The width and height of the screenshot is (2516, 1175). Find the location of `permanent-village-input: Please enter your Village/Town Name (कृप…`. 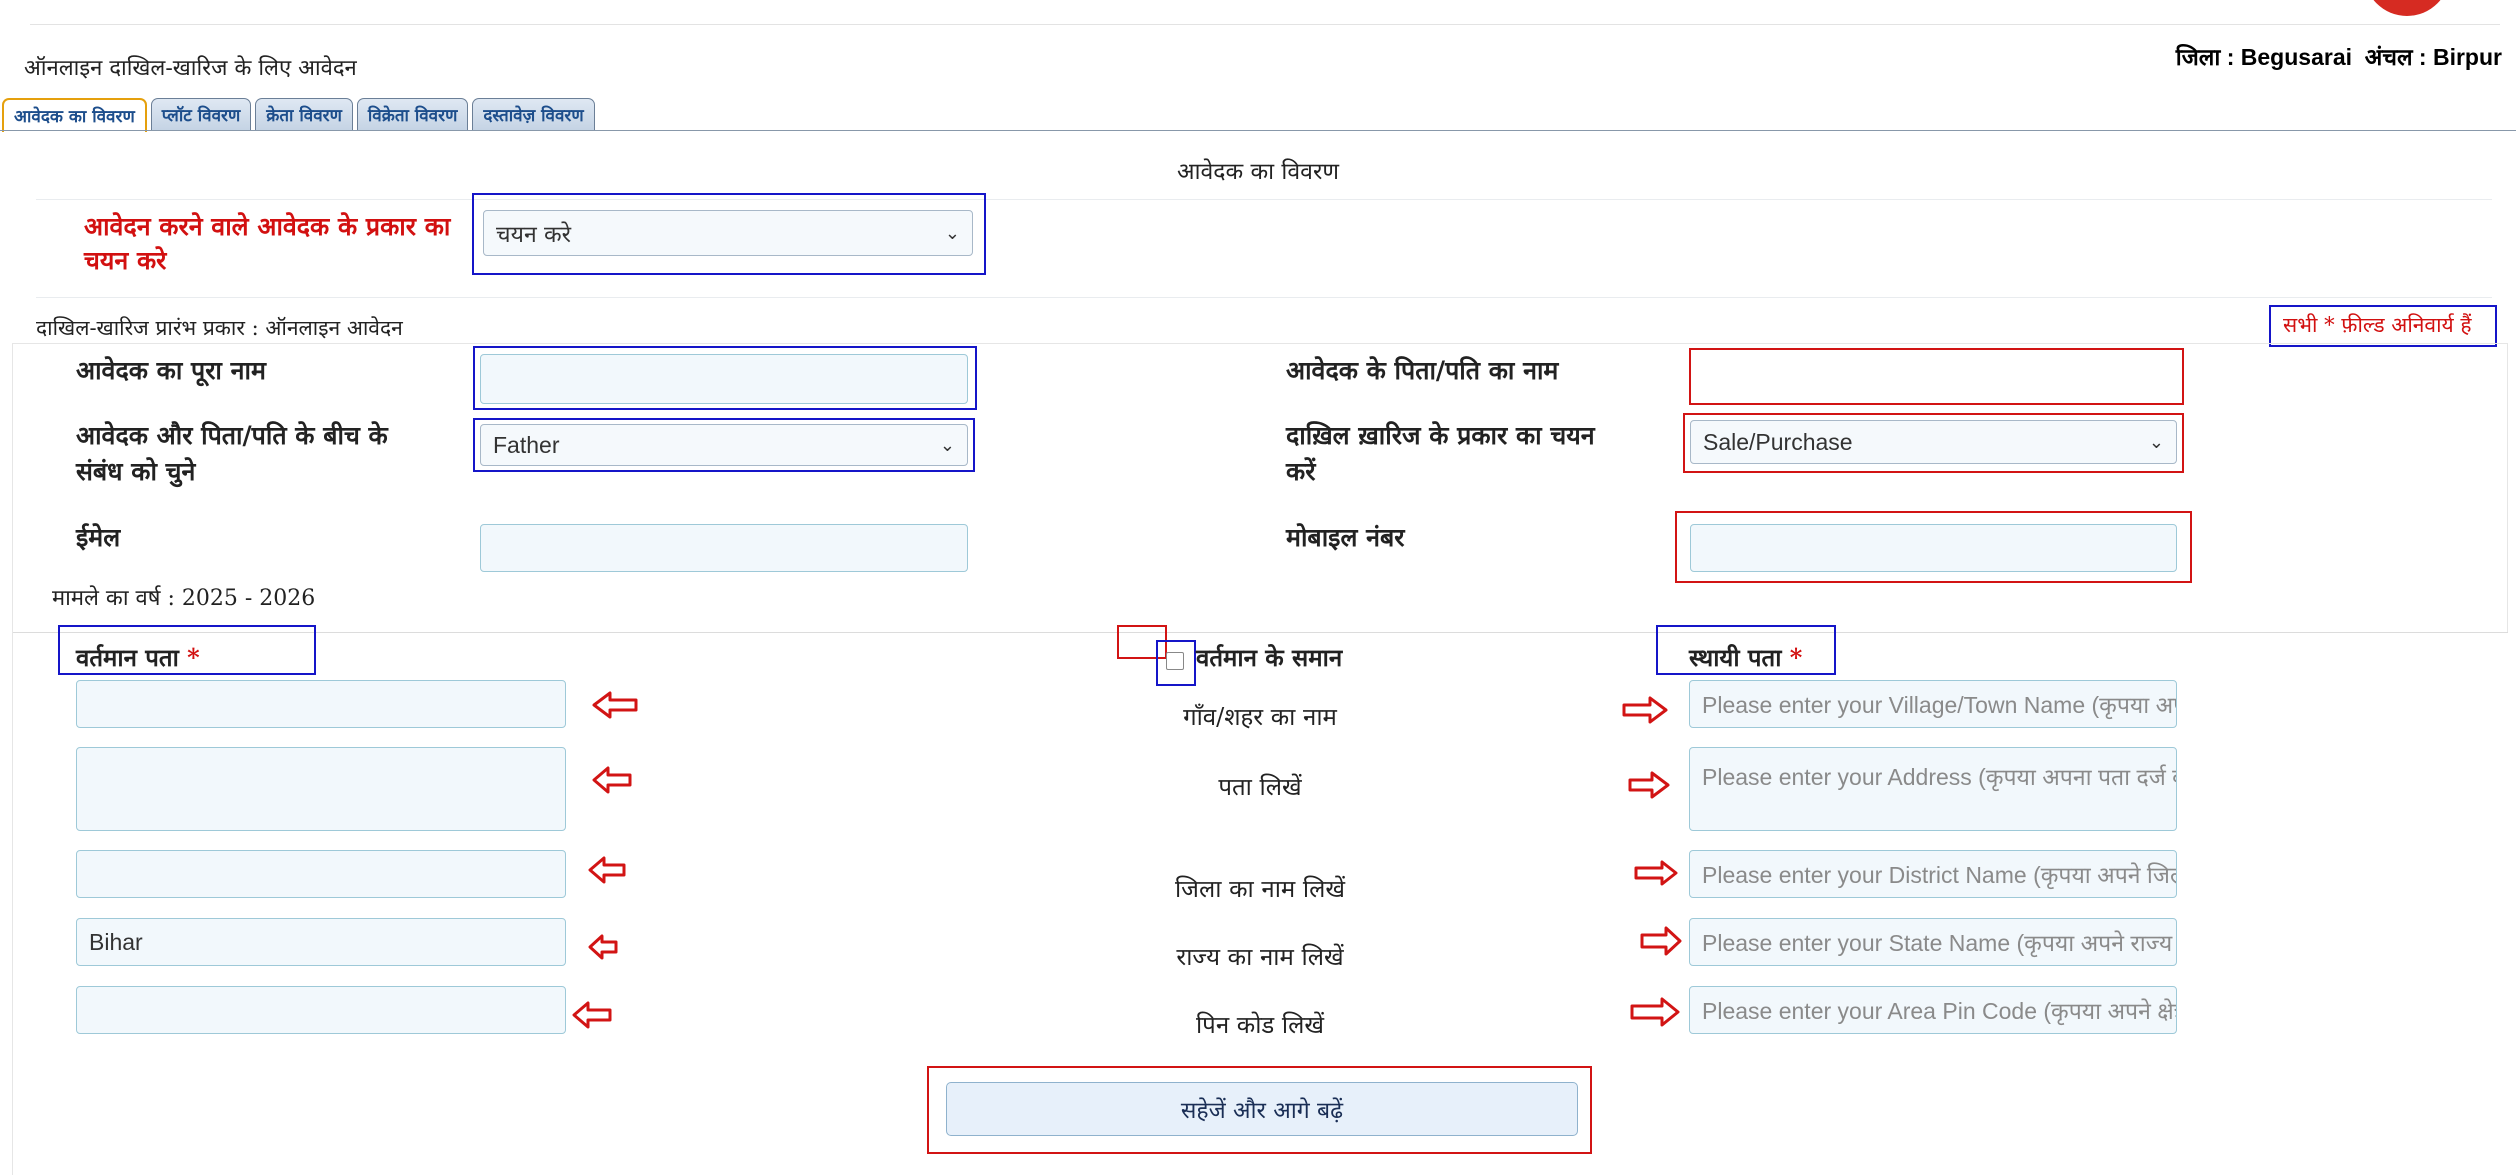

permanent-village-input: Please enter your Village/Town Name (कृप… is located at coordinates (1933, 704).